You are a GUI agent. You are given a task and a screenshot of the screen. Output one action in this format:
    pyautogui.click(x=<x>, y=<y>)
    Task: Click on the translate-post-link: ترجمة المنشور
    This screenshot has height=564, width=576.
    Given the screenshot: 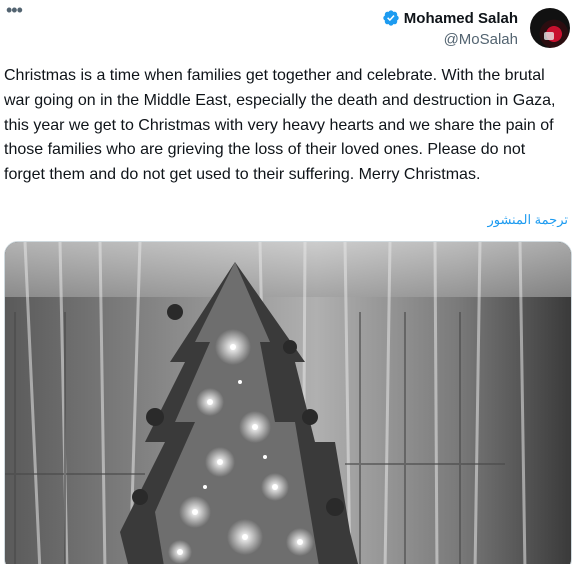 What is the action you would take?
    pyautogui.click(x=527, y=220)
    